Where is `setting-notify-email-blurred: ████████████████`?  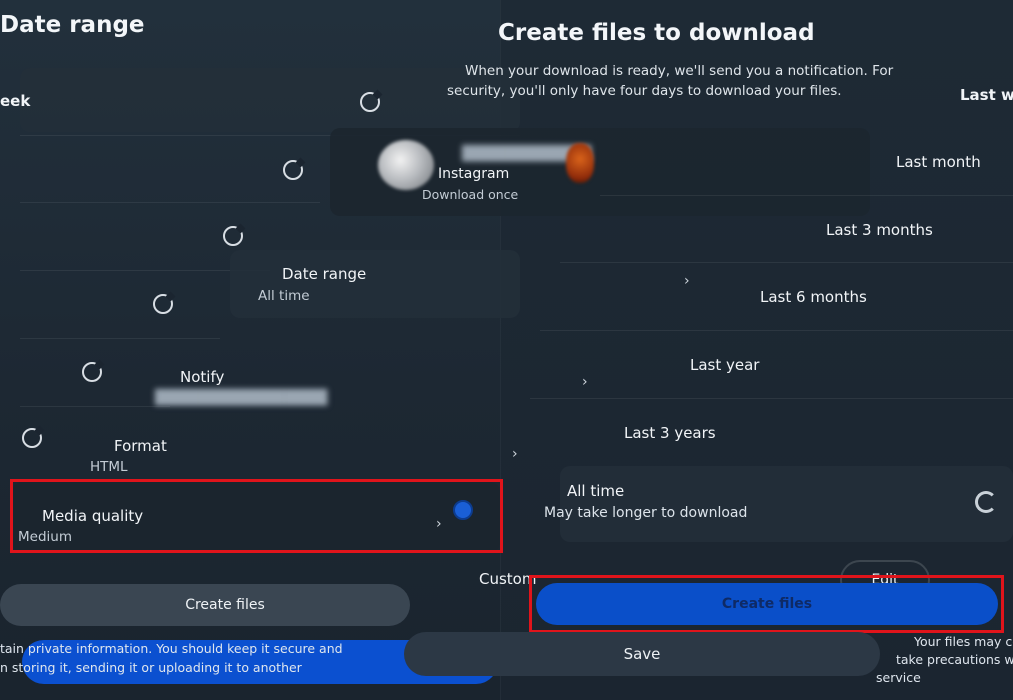
setting-notify-email-blurred: ████████████████ is located at coordinates (241, 398).